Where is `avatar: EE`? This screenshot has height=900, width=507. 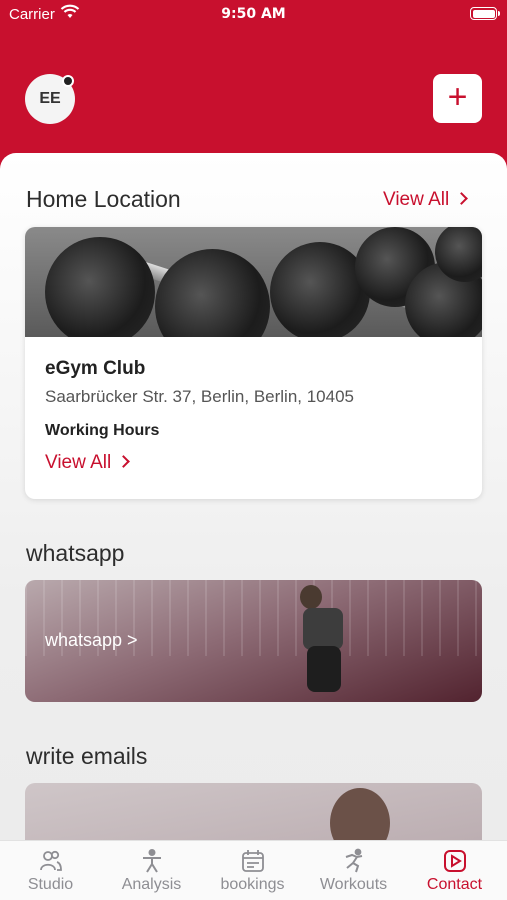
avatar: EE is located at coordinates (50, 99).